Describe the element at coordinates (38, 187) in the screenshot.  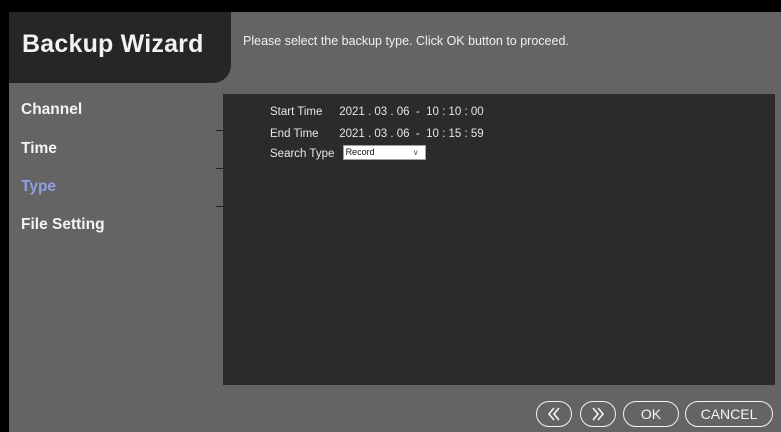
I see `nav-item-type: Type` at that location.